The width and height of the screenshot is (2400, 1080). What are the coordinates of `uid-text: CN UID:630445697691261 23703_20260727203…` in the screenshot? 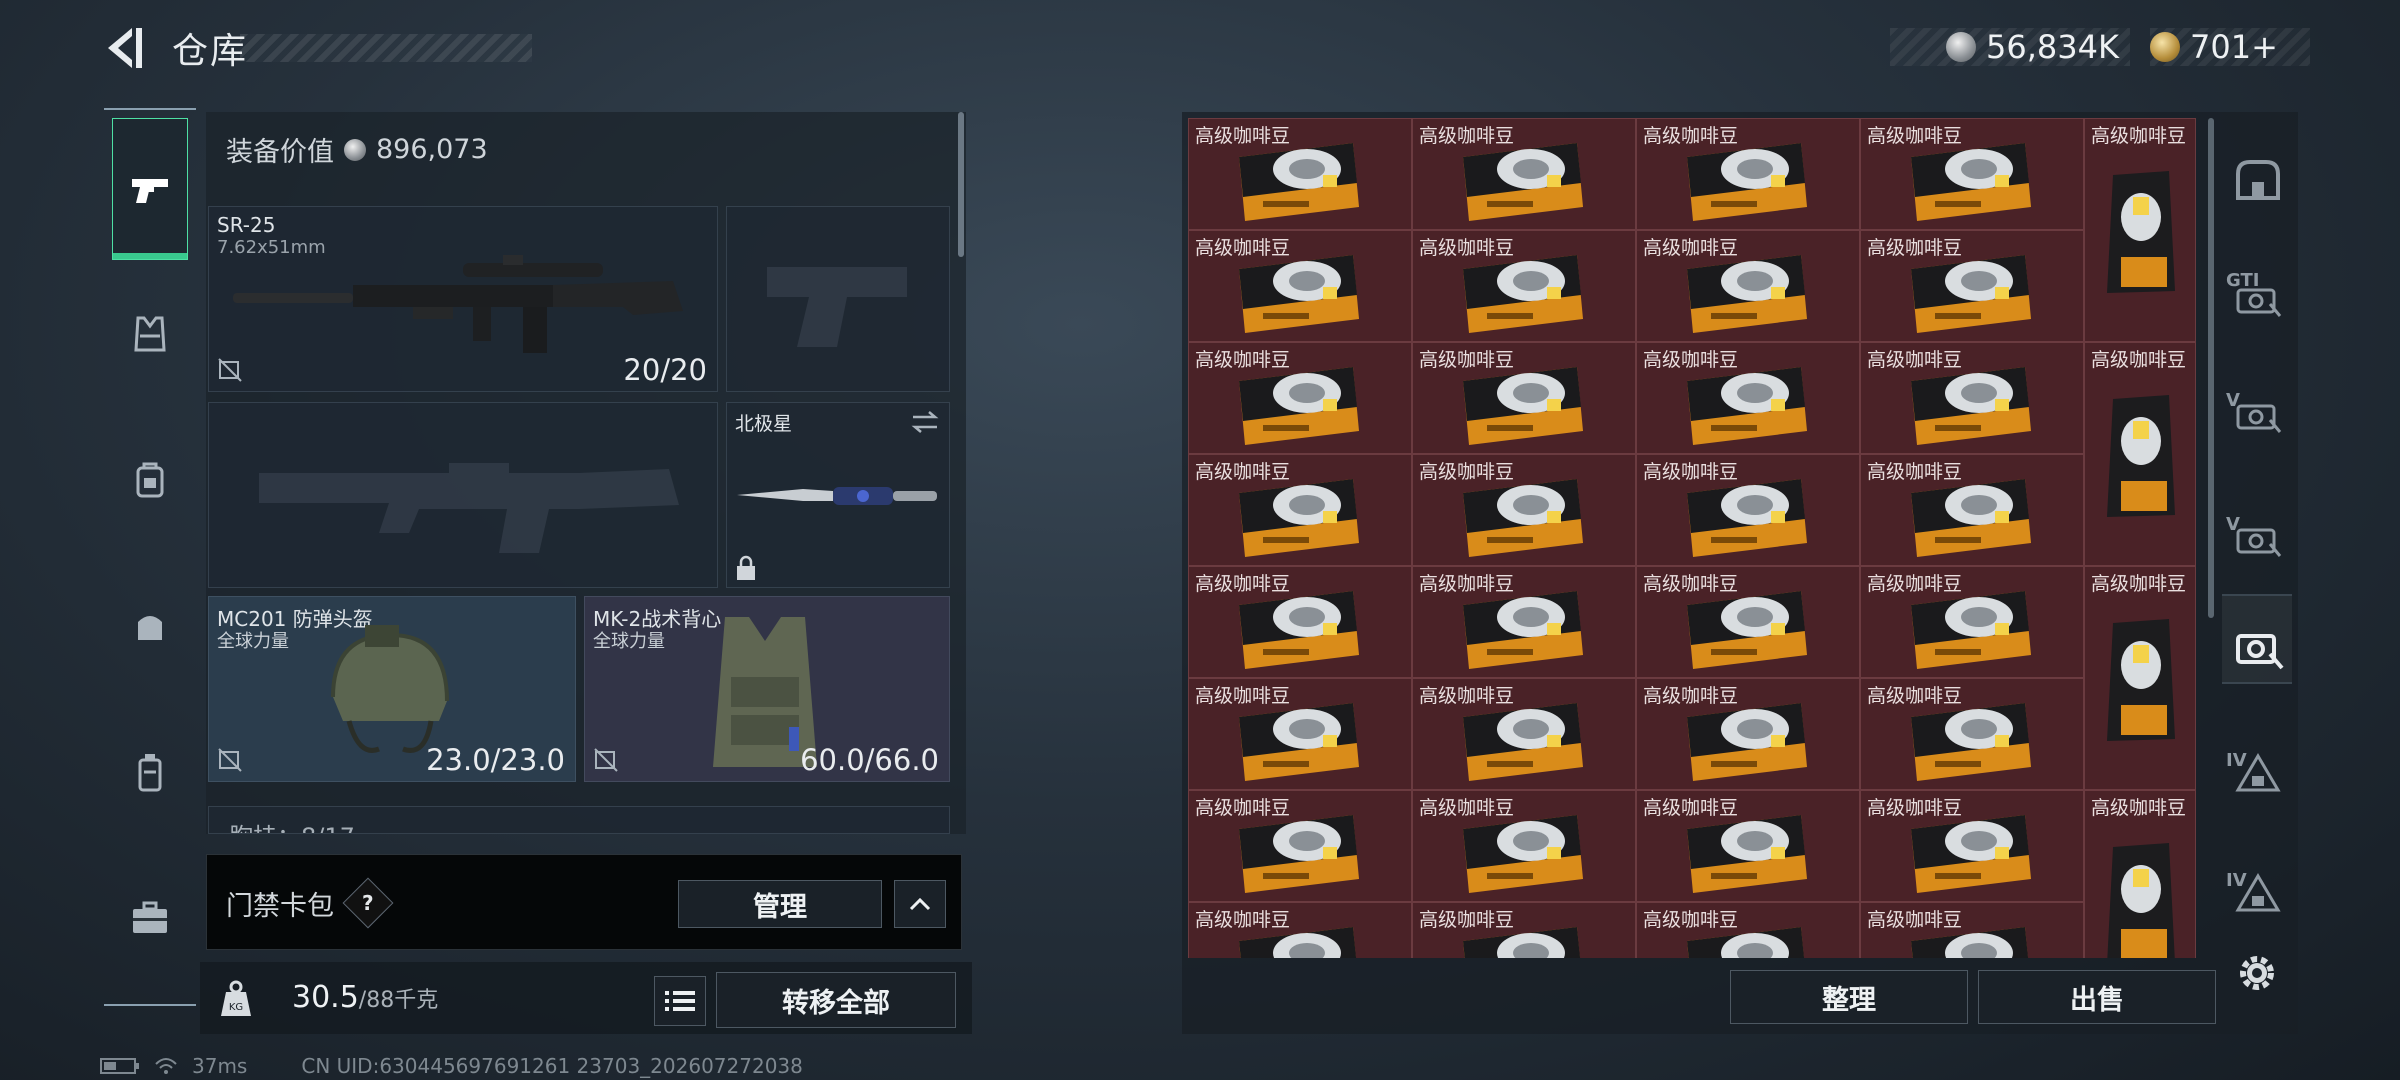 It's located at (552, 1066).